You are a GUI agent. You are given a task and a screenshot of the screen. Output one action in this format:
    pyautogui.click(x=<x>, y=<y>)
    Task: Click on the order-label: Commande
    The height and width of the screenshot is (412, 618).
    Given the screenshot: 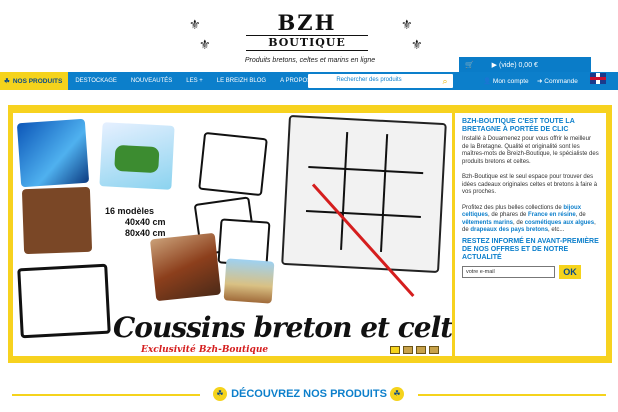 What is the action you would take?
    pyautogui.click(x=561, y=81)
    